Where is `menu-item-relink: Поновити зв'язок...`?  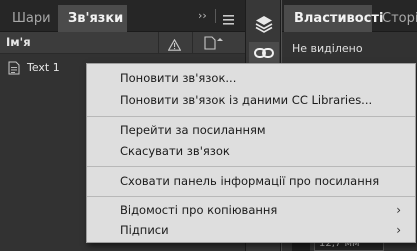 menu-item-relink: Поновити зв'язок... is located at coordinates (251, 78).